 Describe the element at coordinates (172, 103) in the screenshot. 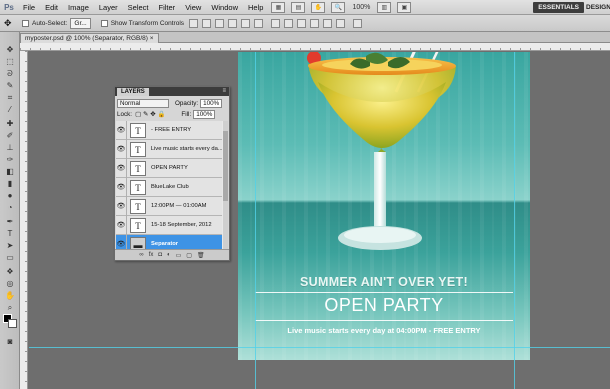

I see `blend-row: Normal Opacity: 100%` at that location.